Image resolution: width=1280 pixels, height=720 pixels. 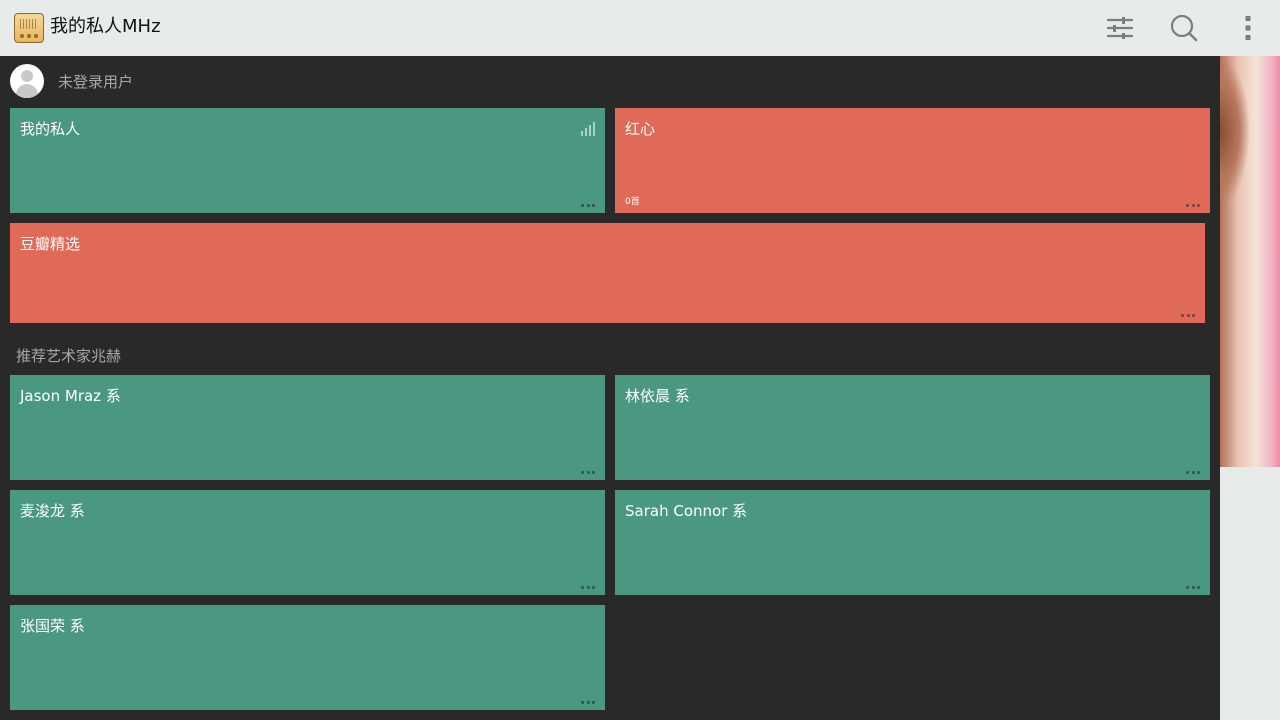 What do you see at coordinates (307, 427) in the screenshot?
I see `artist-channel-card: Jason Mraz 系` at bounding box center [307, 427].